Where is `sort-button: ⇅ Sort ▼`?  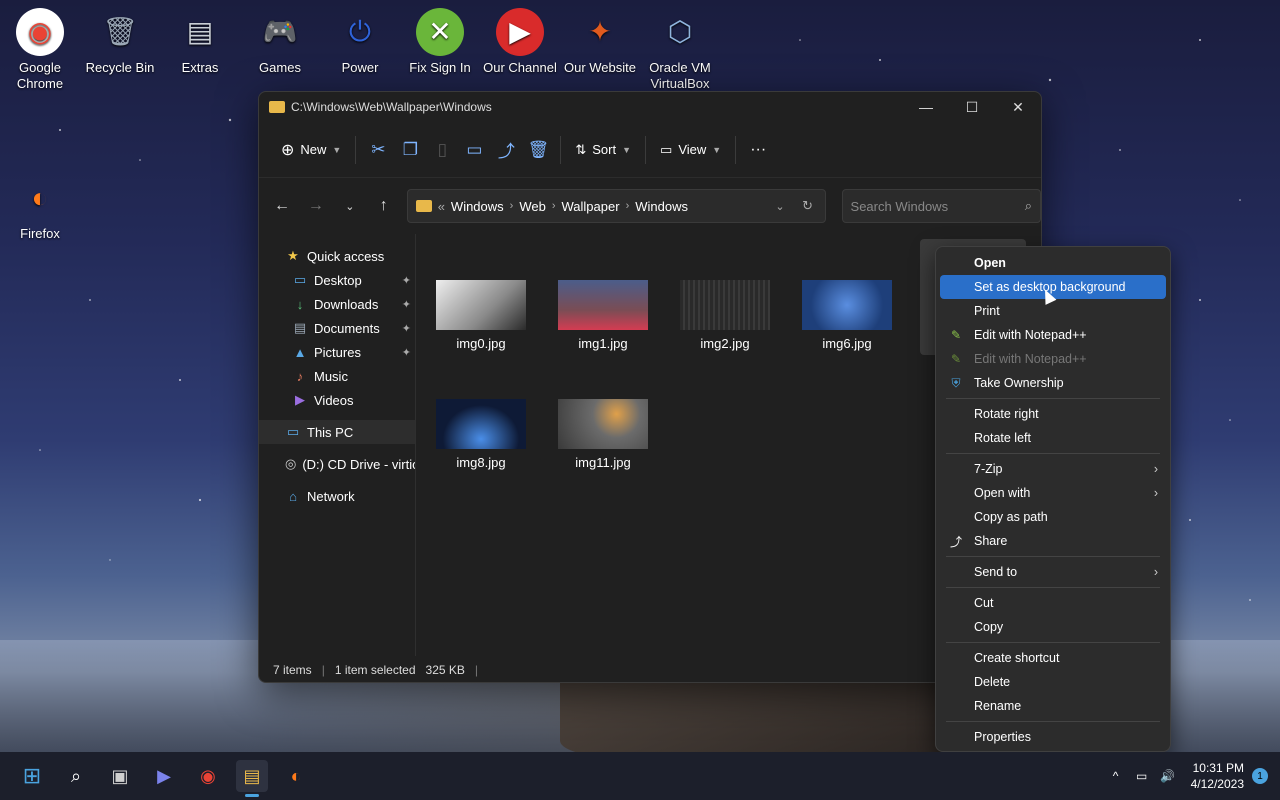 sort-button: ⇅ Sort ▼ is located at coordinates (603, 150).